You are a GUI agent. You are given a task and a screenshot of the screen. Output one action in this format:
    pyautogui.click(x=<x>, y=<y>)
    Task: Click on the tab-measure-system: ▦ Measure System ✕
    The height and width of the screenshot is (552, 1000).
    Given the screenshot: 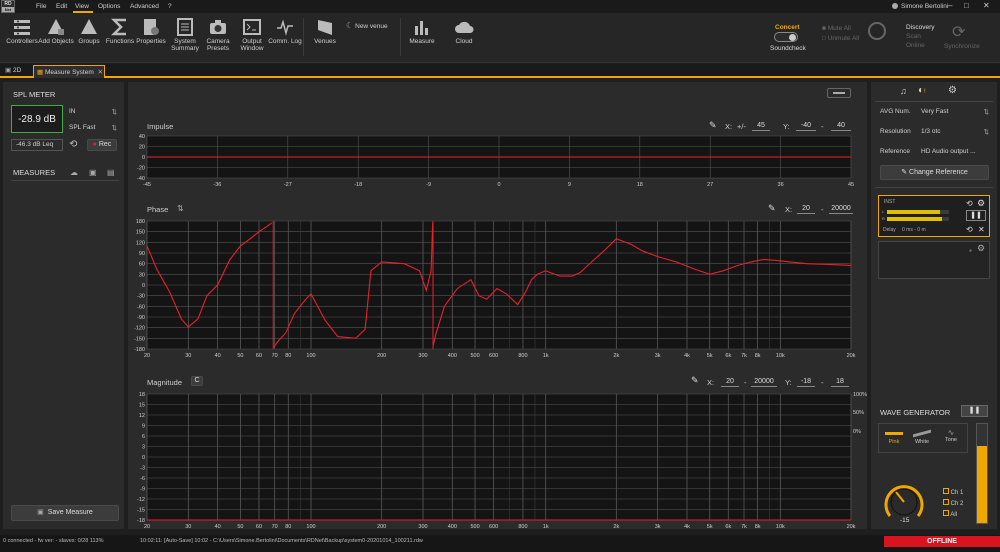 What is the action you would take?
    pyautogui.click(x=69, y=71)
    